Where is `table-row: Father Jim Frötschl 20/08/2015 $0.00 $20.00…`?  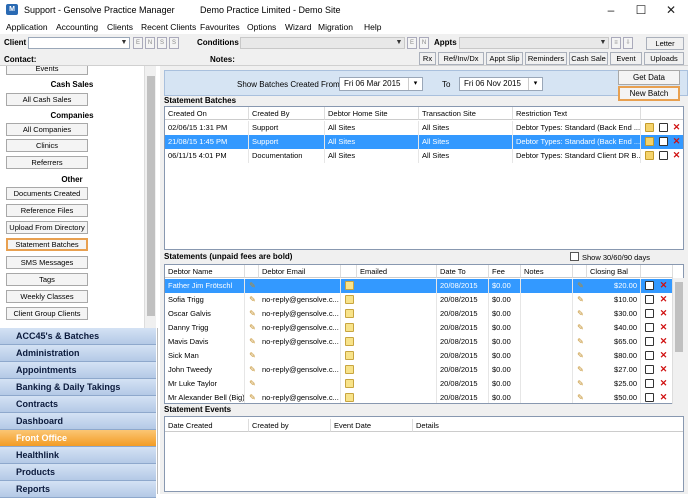 table-row: Father Jim Frötschl 20/08/2015 $0.00 $20.00… is located at coordinates (419, 286).